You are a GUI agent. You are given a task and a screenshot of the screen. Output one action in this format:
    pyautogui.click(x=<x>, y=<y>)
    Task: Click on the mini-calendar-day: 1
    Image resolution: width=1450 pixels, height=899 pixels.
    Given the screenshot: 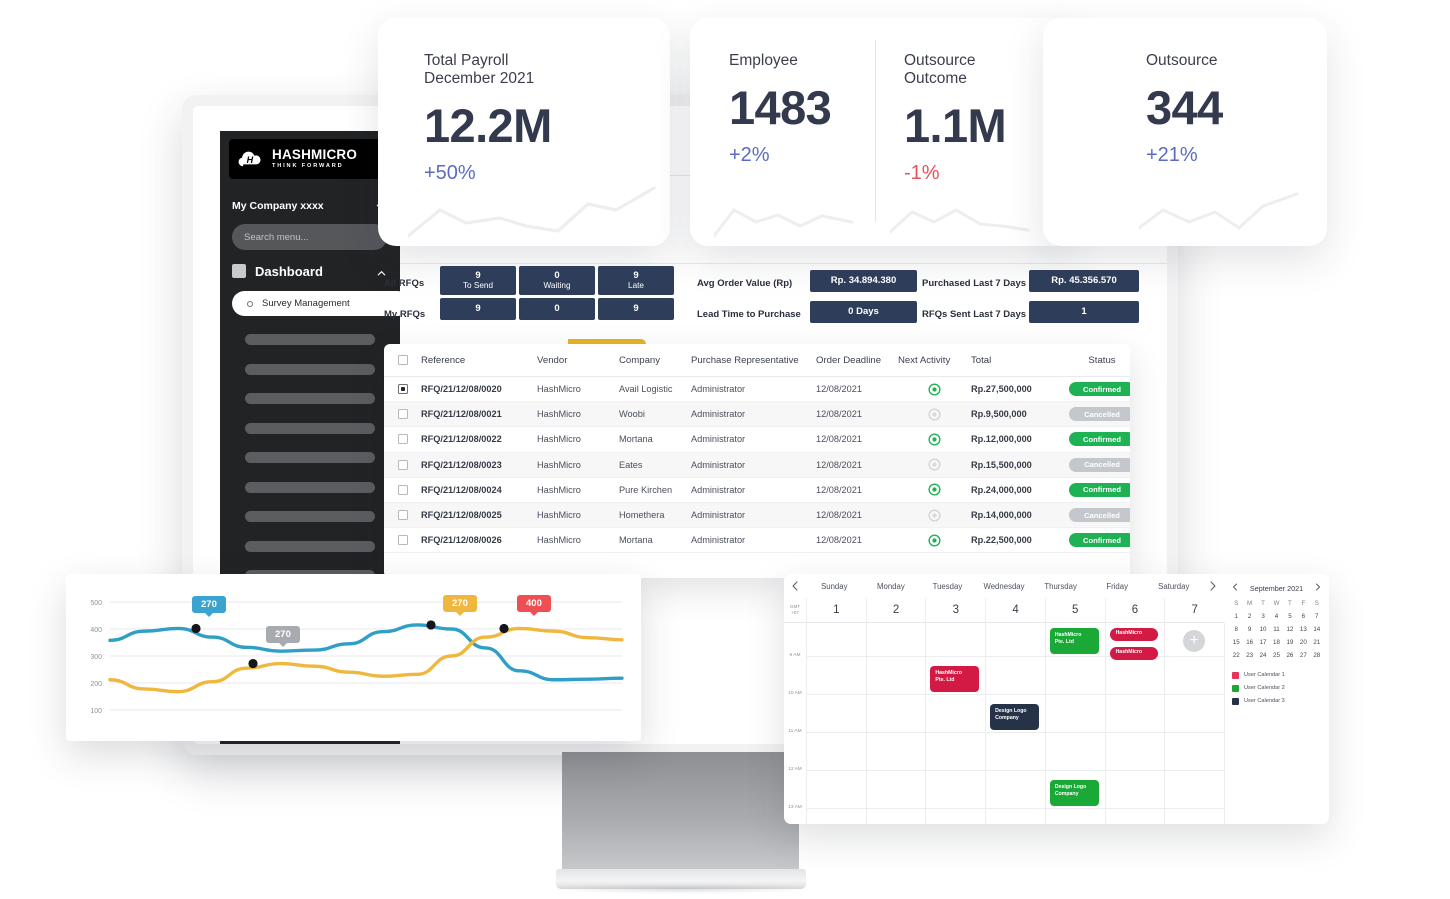 What is the action you would take?
    pyautogui.click(x=1236, y=616)
    